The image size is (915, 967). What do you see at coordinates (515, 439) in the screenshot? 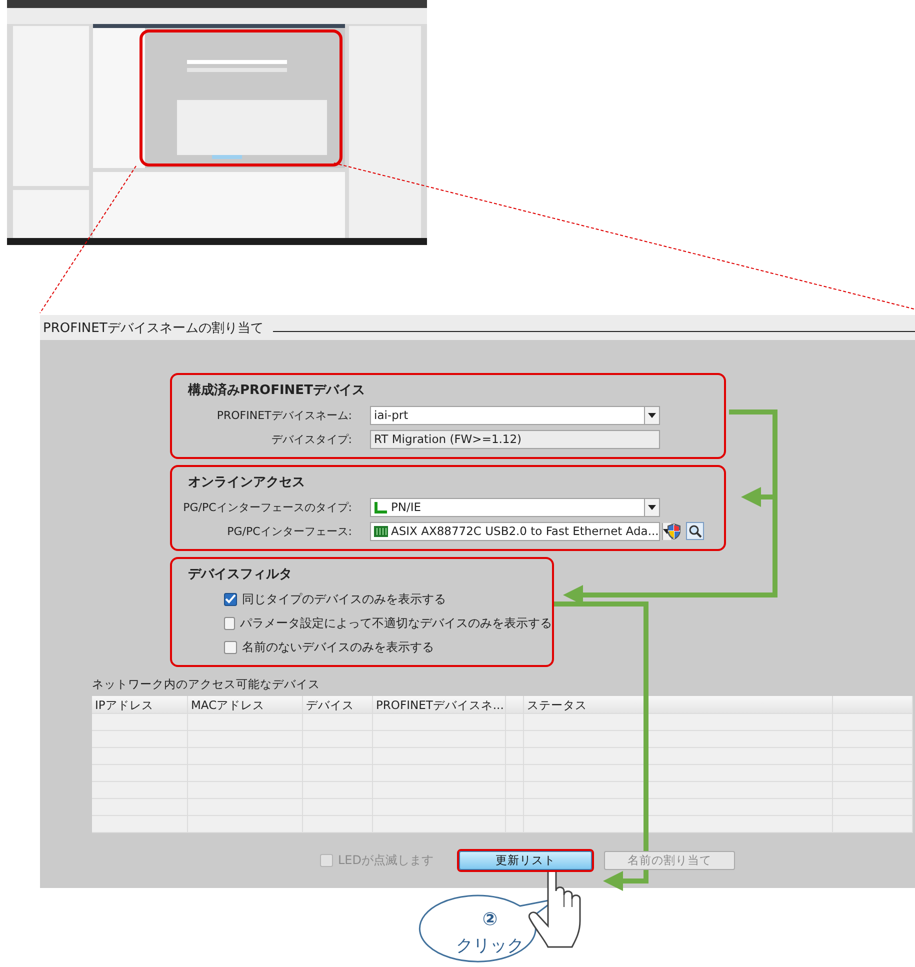
I see `readonly-field: RT Migration (FW>=1.12)` at bounding box center [515, 439].